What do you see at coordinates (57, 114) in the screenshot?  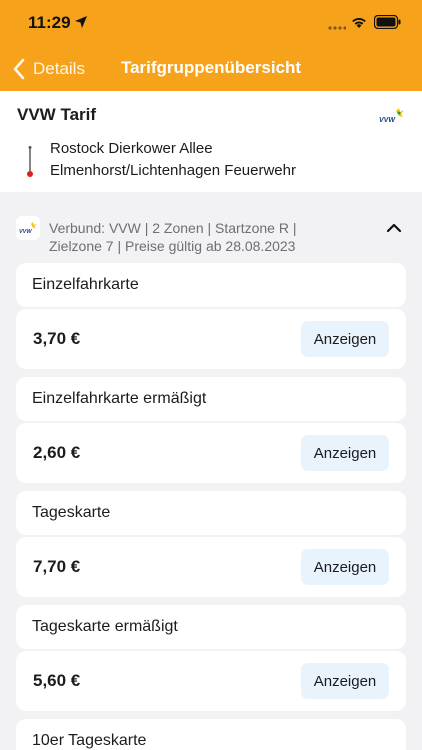 I see `tarif-title: VVW Tarif` at bounding box center [57, 114].